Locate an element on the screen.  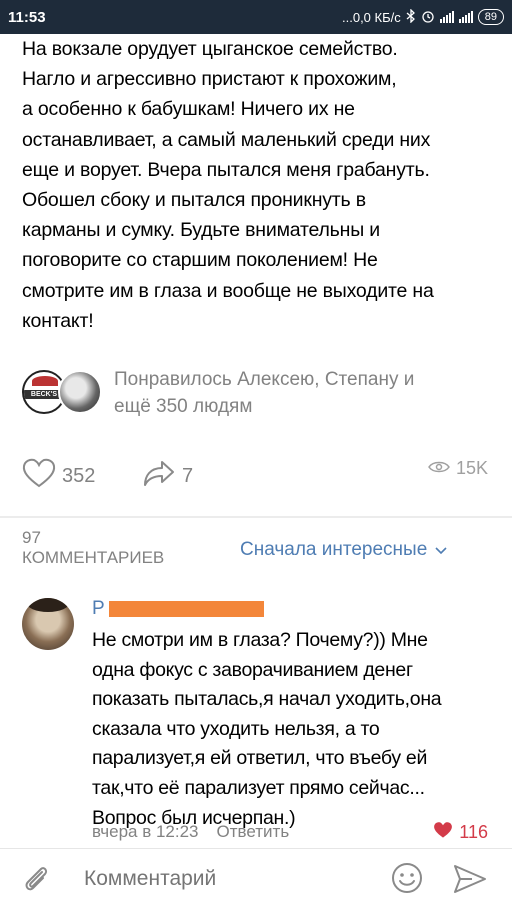
comment-line: одна фокус с заворачиванием денег is located at coordinates (252, 669).